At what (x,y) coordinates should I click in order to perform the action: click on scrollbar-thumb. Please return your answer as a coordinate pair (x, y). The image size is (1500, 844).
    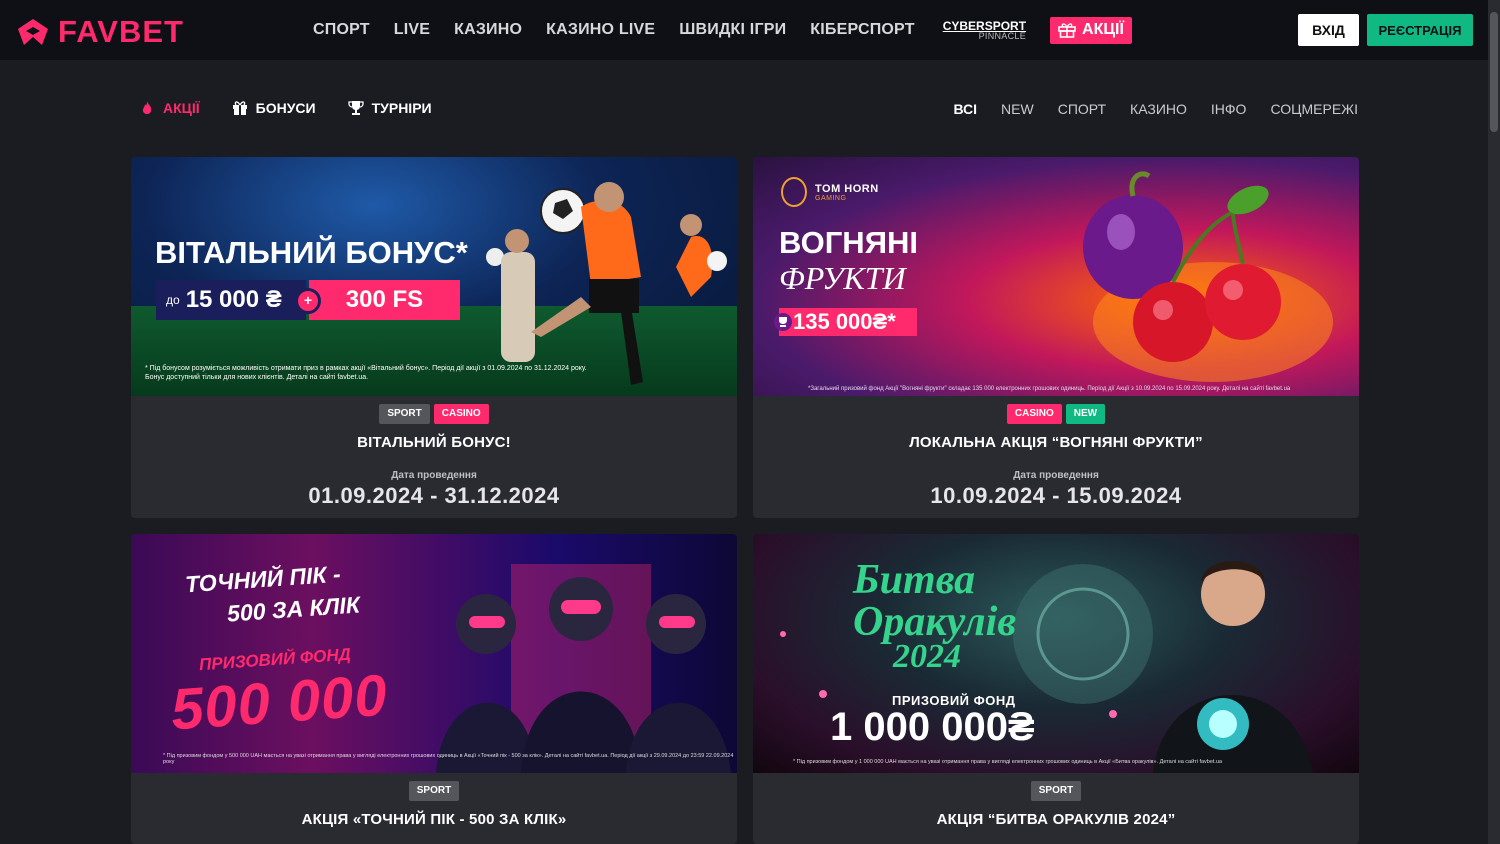
    Looking at the image, I should click on (1494, 72).